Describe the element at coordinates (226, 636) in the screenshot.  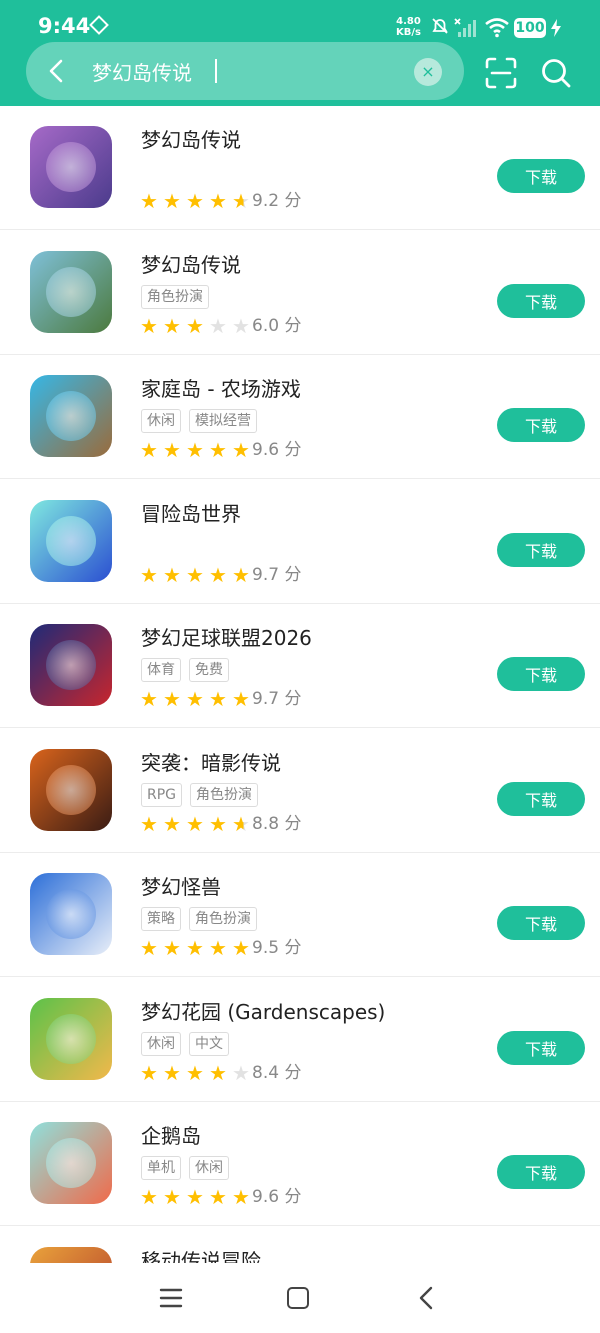
I see `app-title: 梦幻足球联盟2026` at that location.